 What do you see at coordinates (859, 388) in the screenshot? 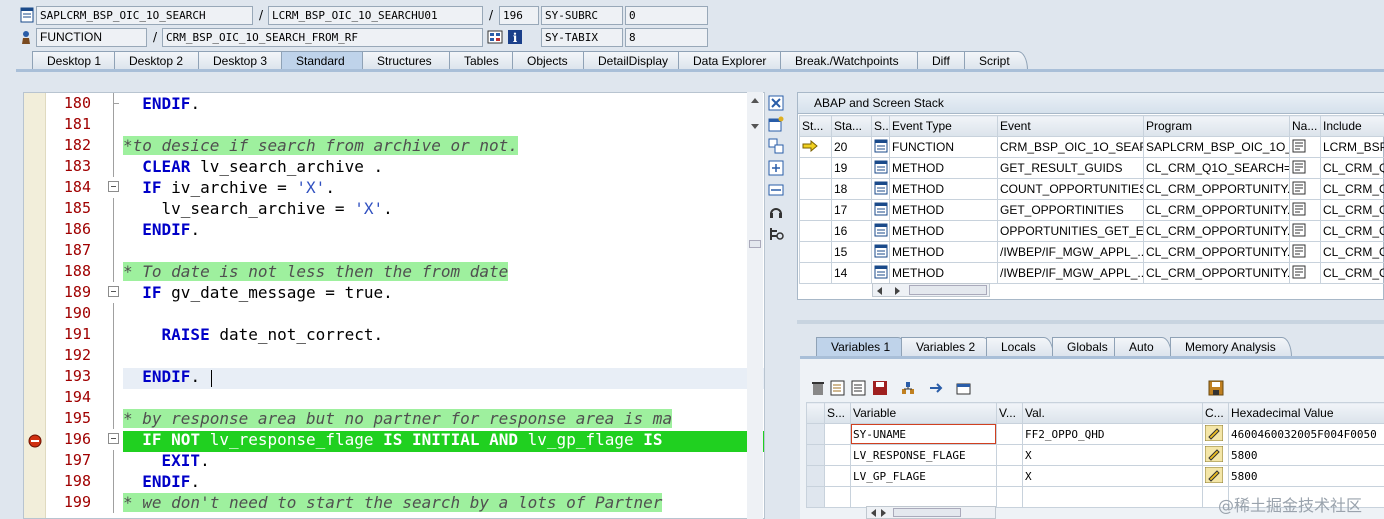
I see `details-icon` at bounding box center [859, 388].